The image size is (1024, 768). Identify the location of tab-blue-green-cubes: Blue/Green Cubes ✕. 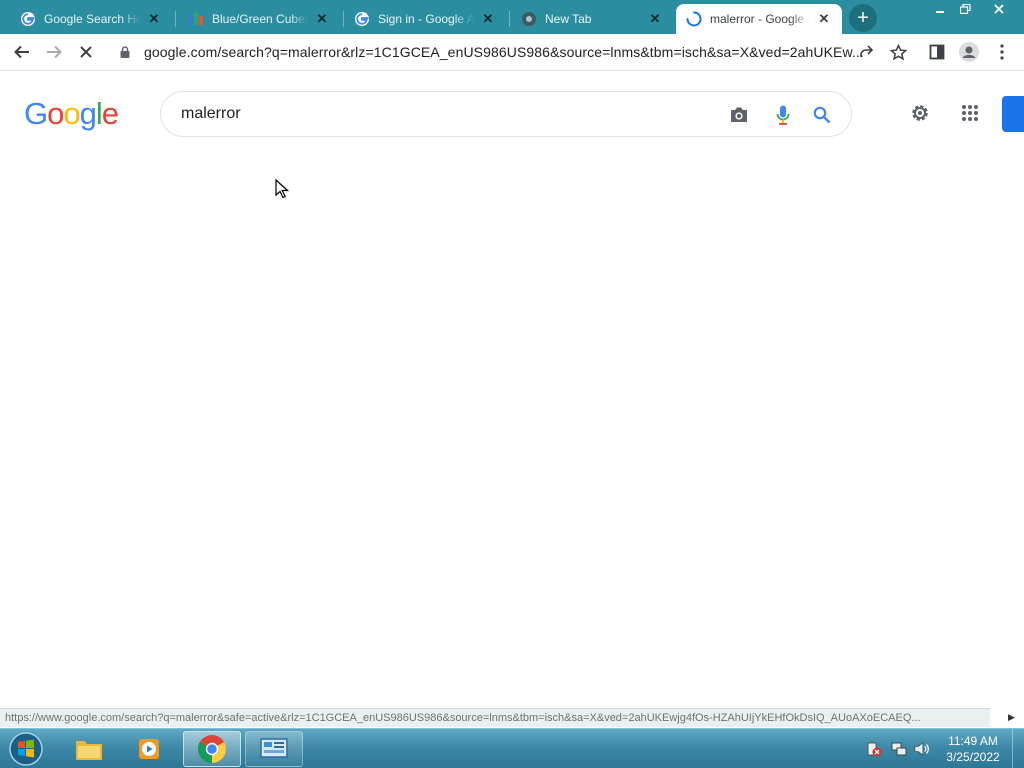
(254, 19).